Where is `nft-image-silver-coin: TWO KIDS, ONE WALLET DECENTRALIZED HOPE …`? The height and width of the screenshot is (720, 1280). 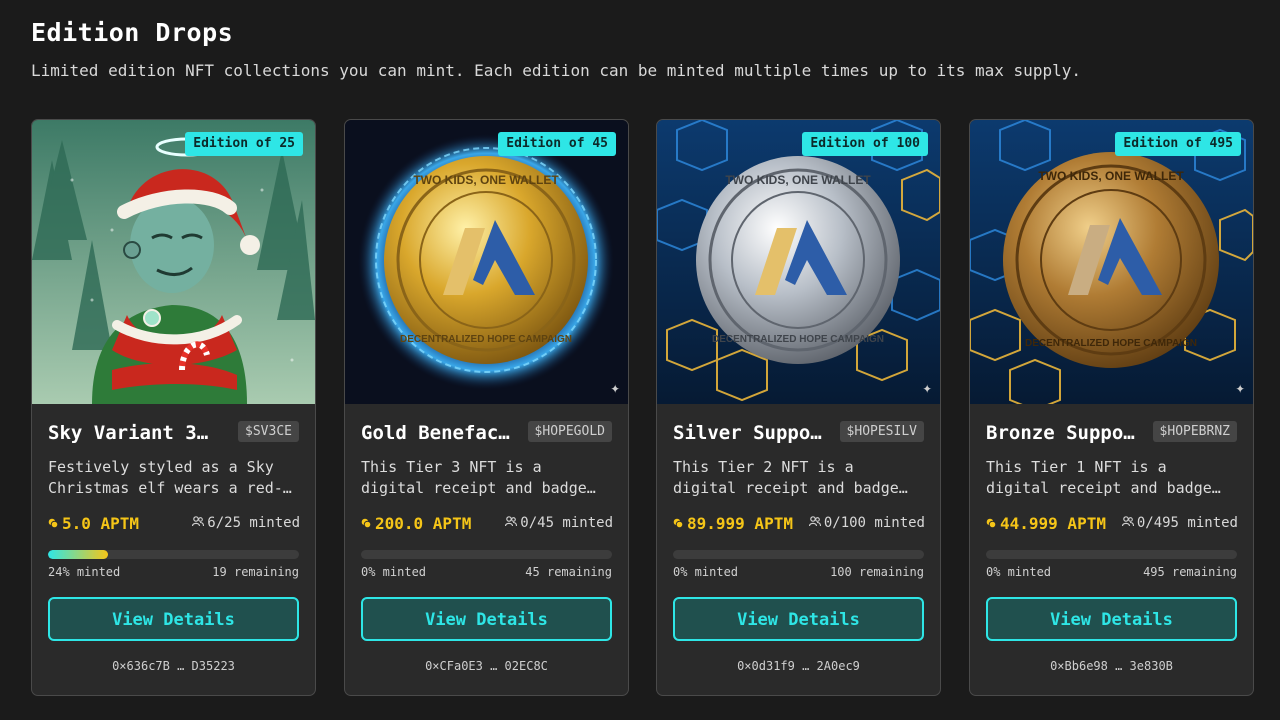 nft-image-silver-coin: TWO KIDS, ONE WALLET DECENTRALIZED HOPE … is located at coordinates (798, 262).